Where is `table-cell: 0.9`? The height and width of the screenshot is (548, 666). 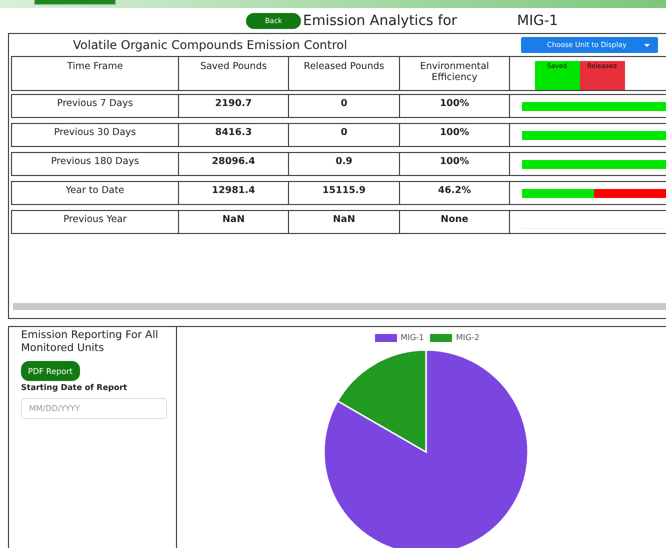
table-cell: 0.9 is located at coordinates (344, 164).